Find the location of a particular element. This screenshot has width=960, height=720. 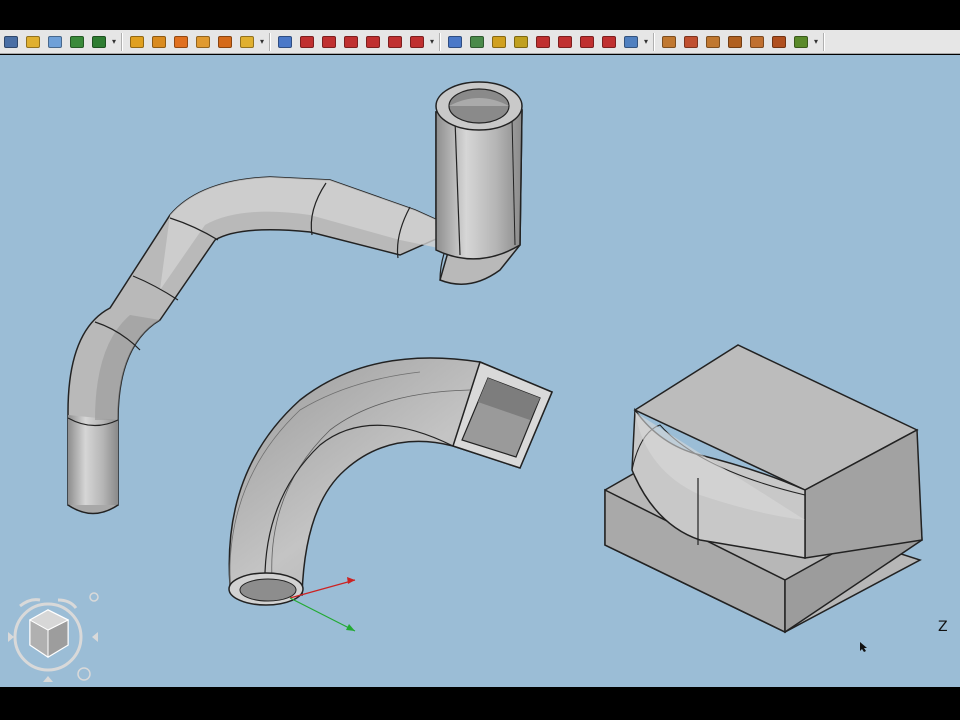

sketch-reorient-icon is located at coordinates (691, 41).